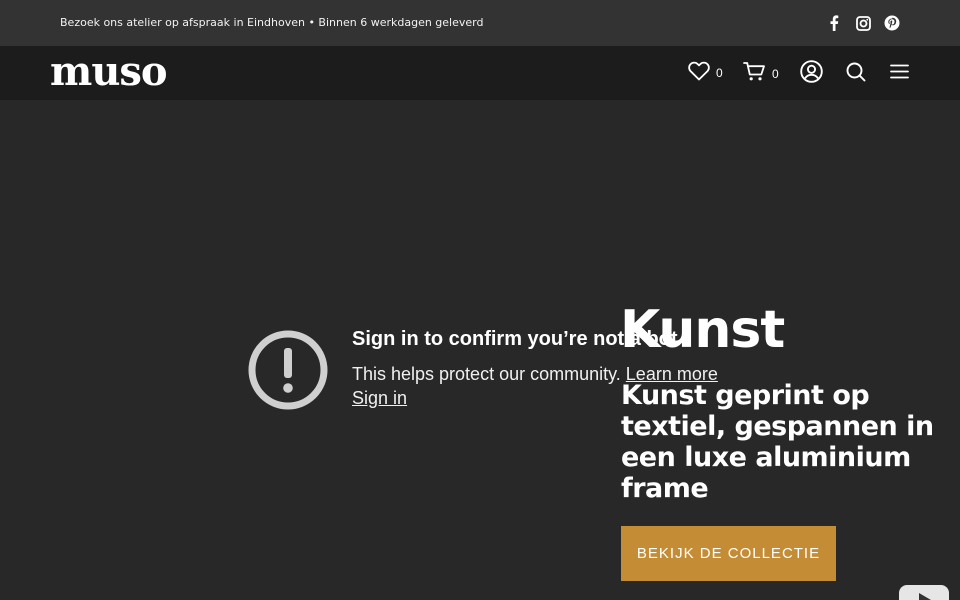  What do you see at coordinates (754, 73) in the screenshot?
I see `cart-icon` at bounding box center [754, 73].